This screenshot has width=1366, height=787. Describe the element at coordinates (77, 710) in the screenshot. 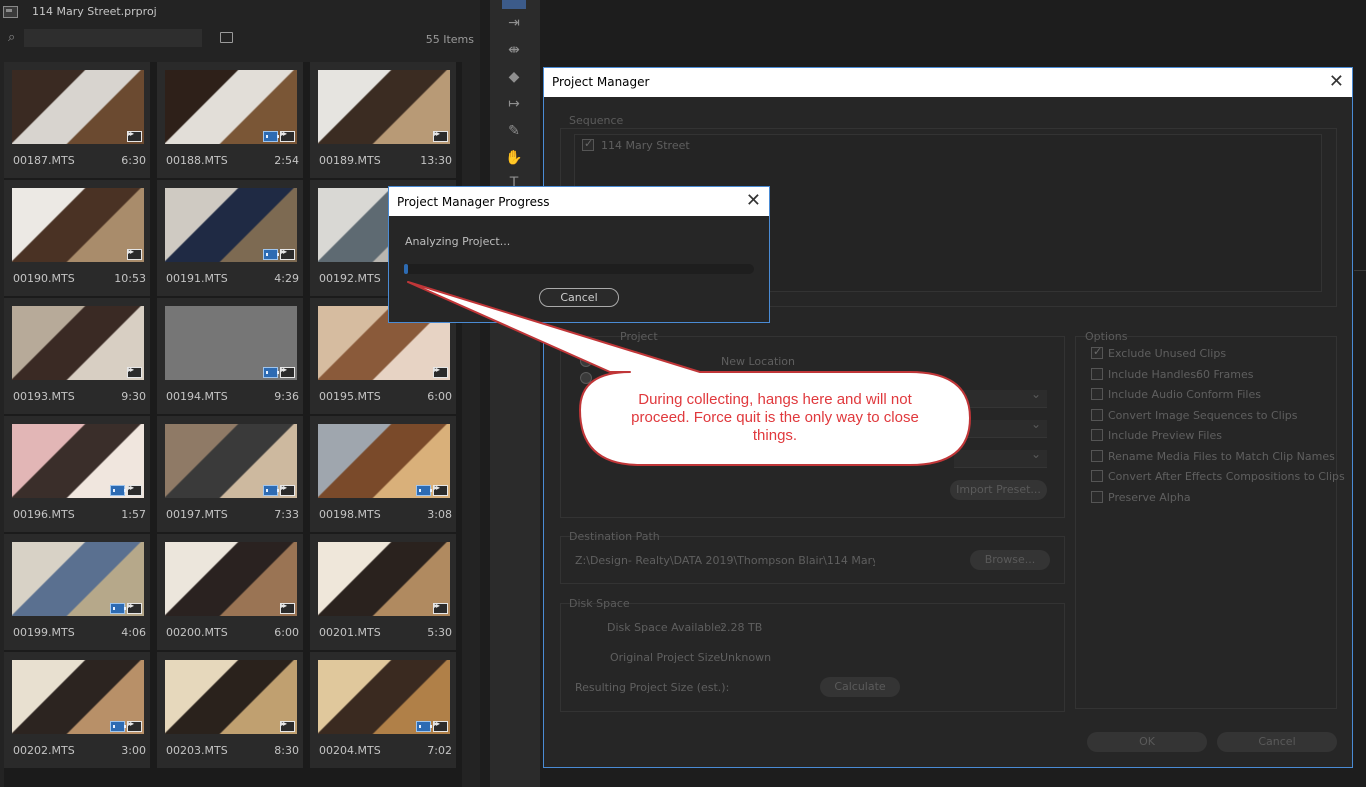

I see `clip-item: 00202.MTS 3:00` at that location.